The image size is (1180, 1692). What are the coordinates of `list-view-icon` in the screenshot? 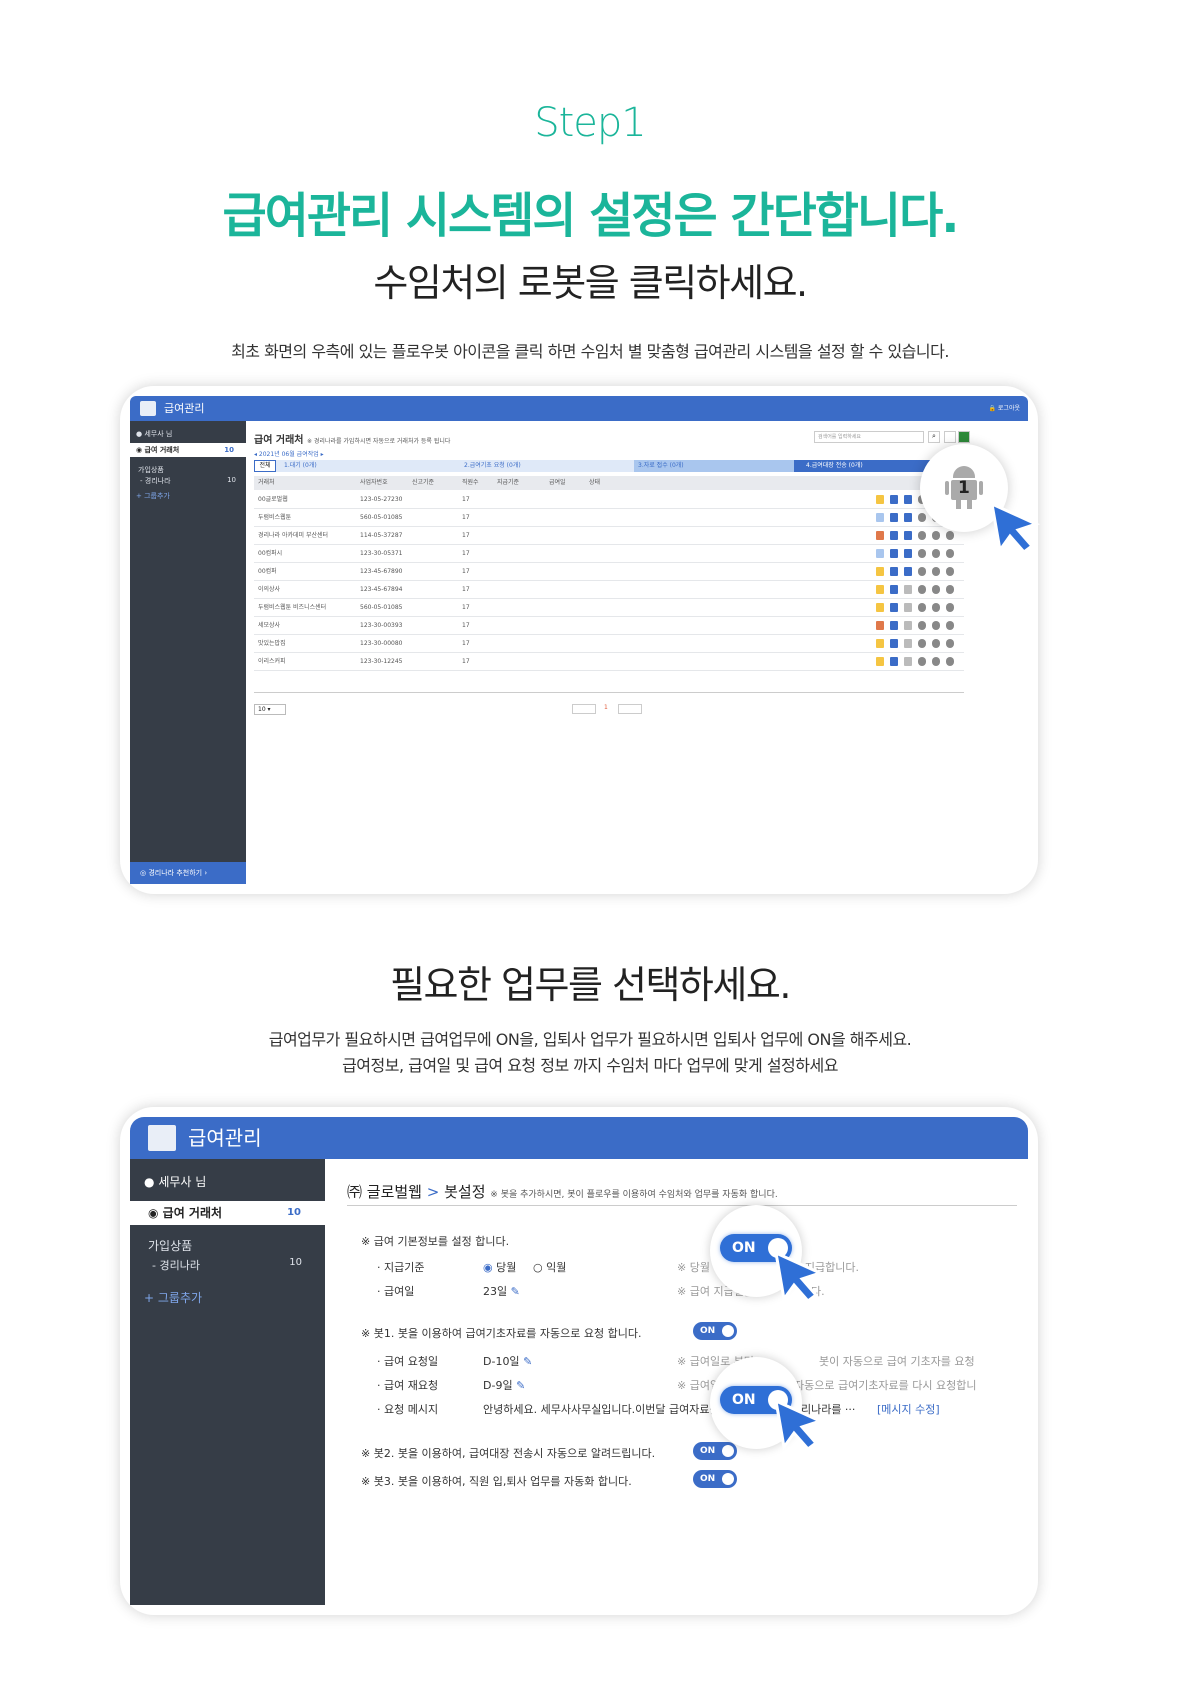 It's located at (950, 437).